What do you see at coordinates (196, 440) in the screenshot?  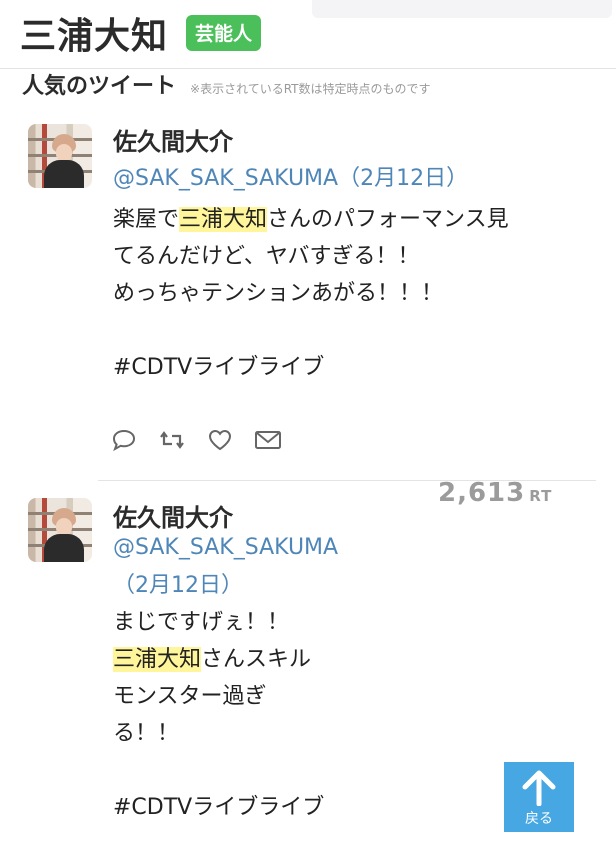 I see `tweet-actions` at bounding box center [196, 440].